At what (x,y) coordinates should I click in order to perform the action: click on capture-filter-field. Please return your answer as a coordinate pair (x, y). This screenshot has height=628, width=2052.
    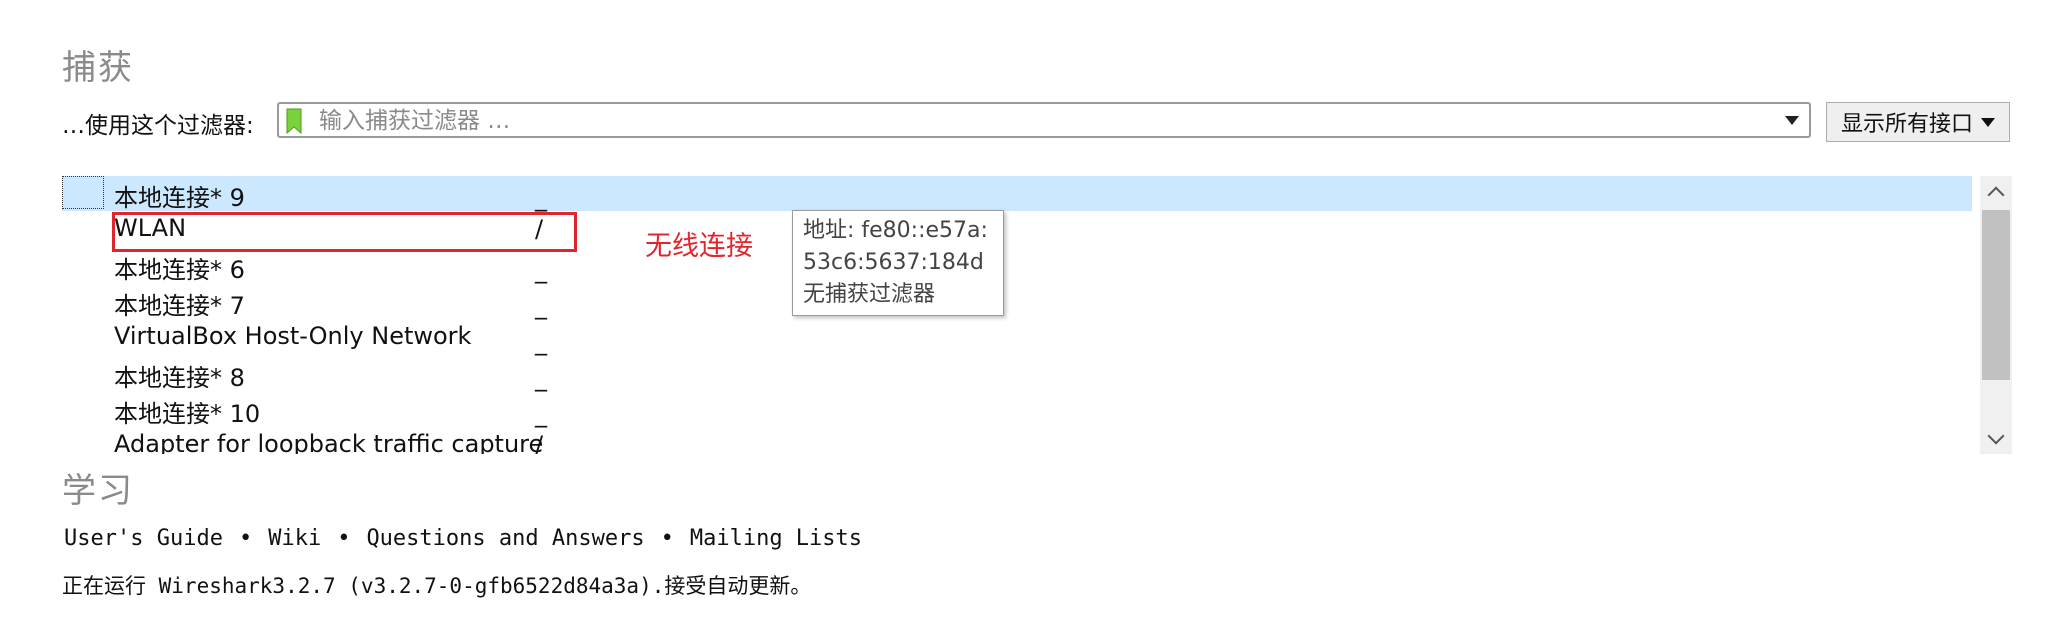
    Looking at the image, I should click on (1044, 120).